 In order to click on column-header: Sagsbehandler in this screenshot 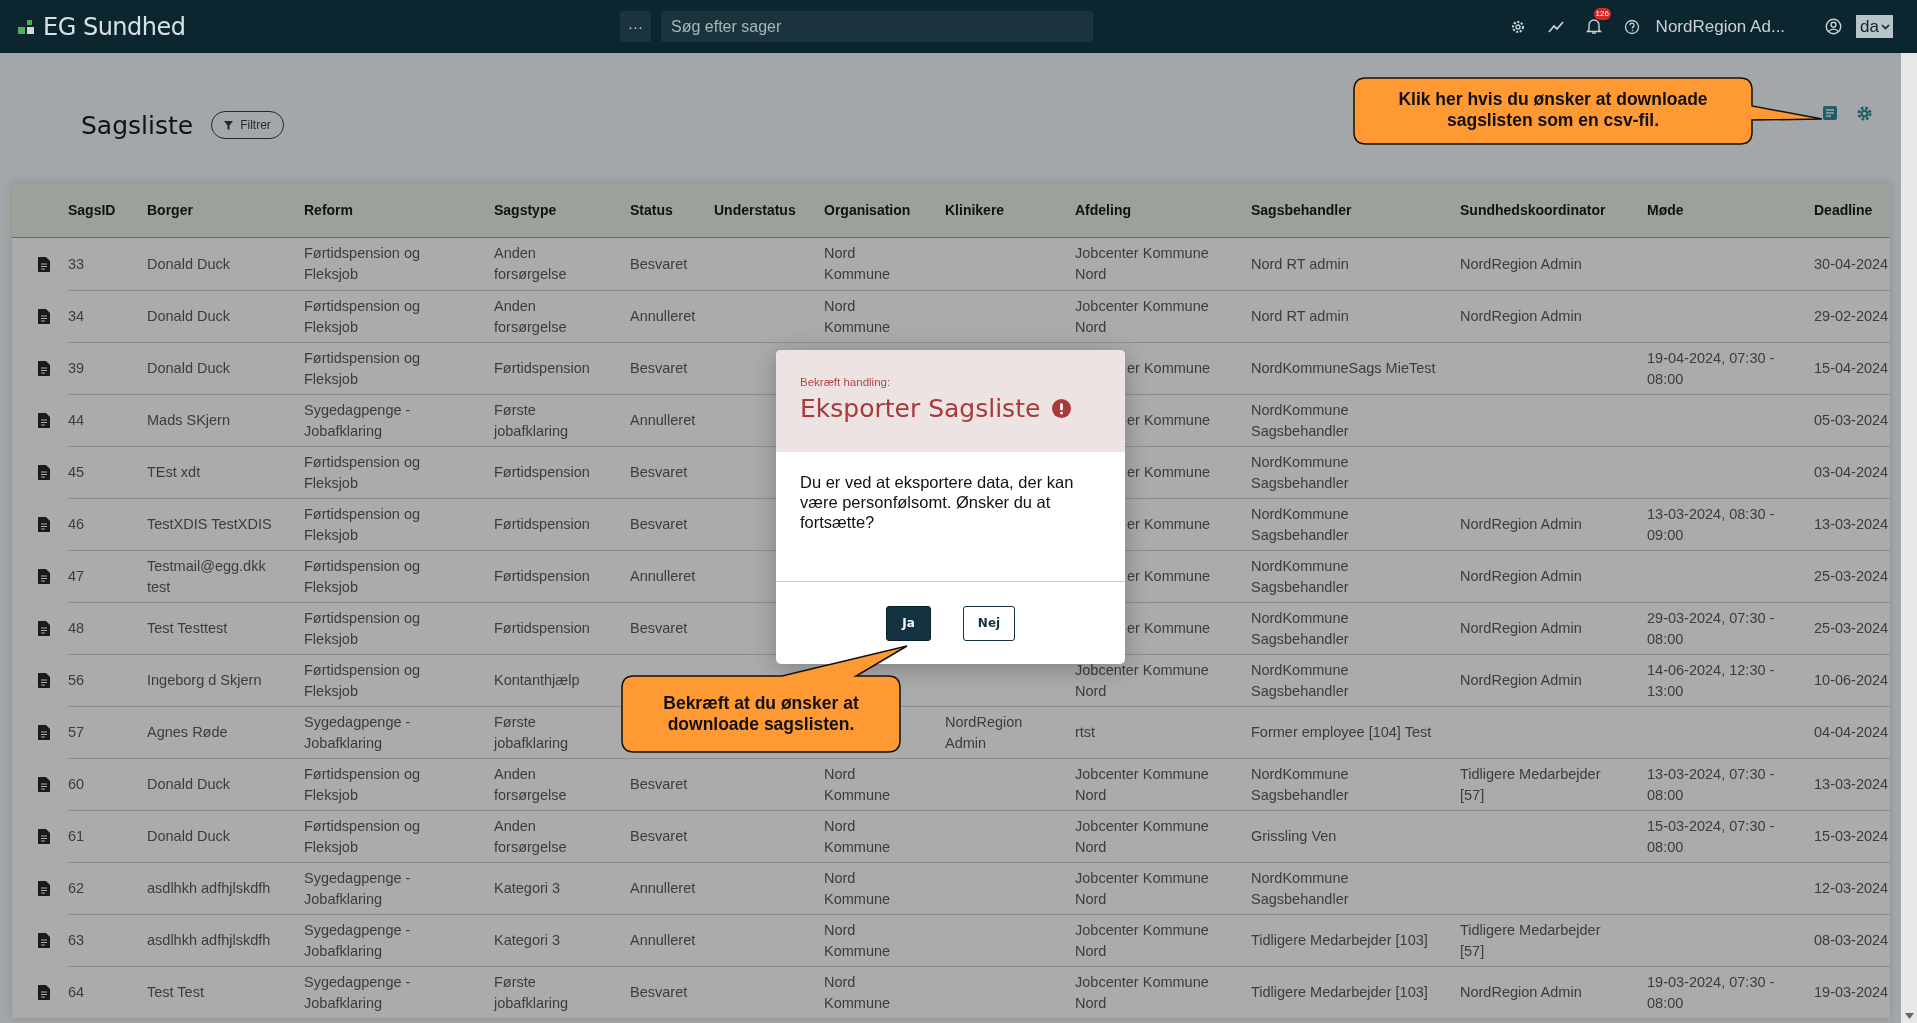, I will do `click(1301, 210)`.